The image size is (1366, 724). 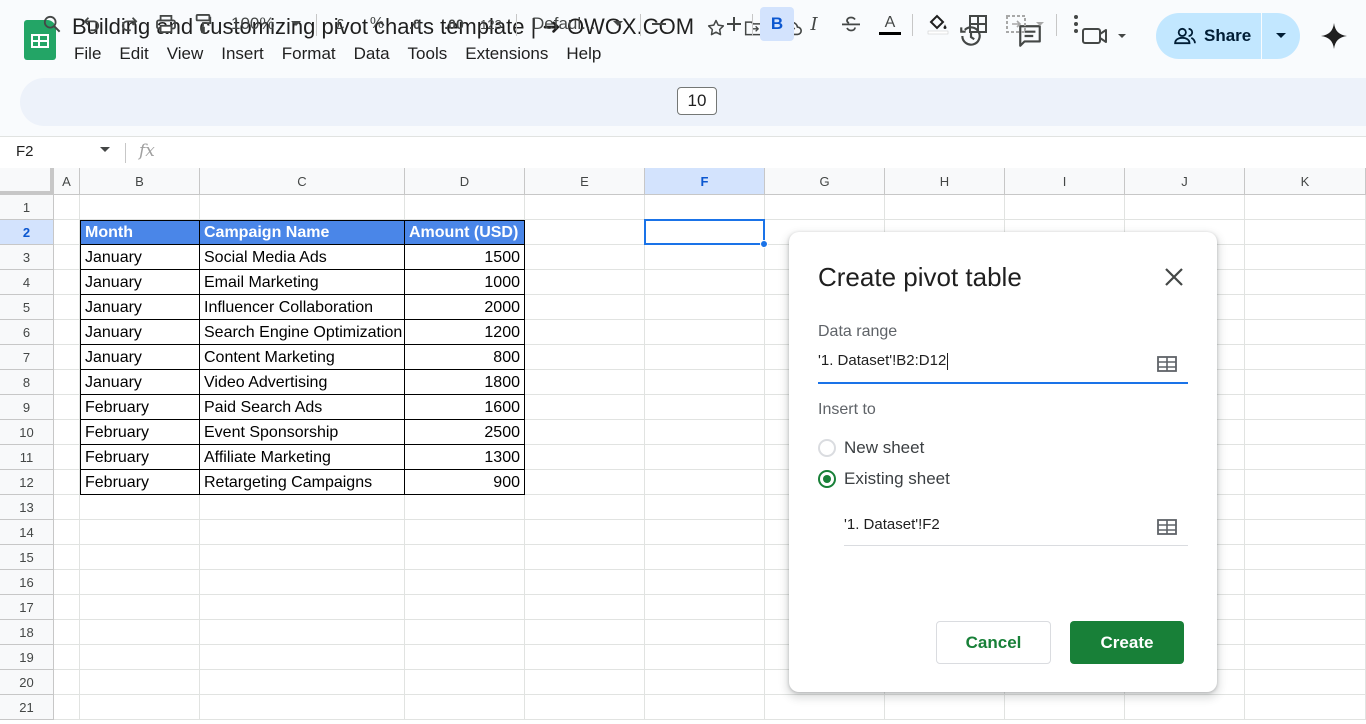 I want to click on name-box-caret-icon, so click(x=105, y=150).